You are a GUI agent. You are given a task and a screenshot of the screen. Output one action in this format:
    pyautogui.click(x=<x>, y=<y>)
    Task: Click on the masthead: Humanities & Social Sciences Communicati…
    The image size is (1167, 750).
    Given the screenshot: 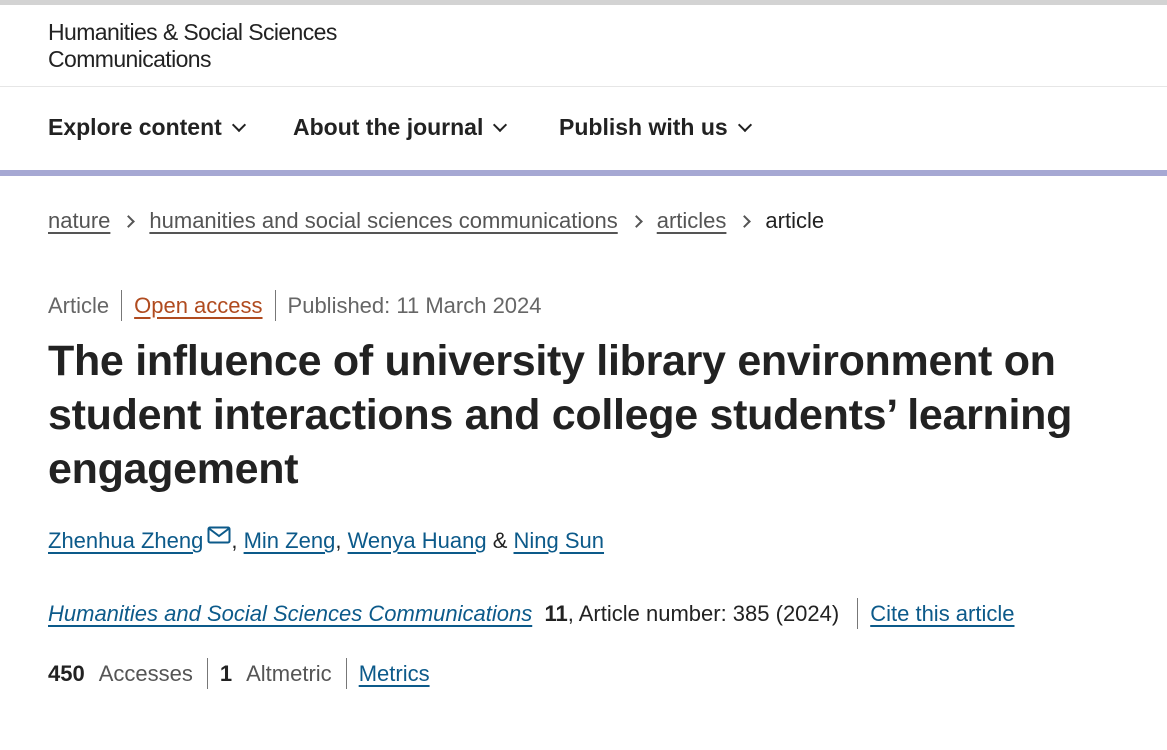 What is the action you would take?
    pyautogui.click(x=583, y=46)
    